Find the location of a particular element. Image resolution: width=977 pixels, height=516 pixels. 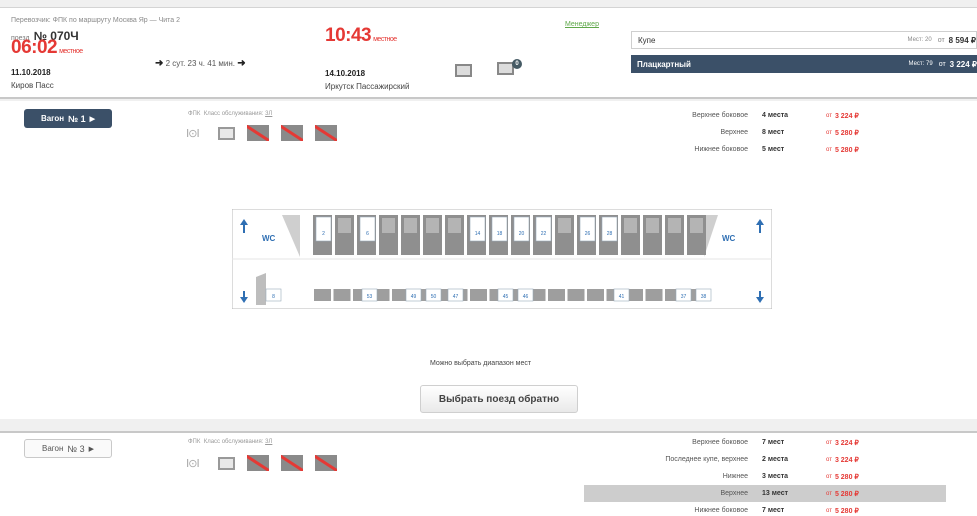

arrival-date: 14.10.2018 is located at coordinates (345, 73).